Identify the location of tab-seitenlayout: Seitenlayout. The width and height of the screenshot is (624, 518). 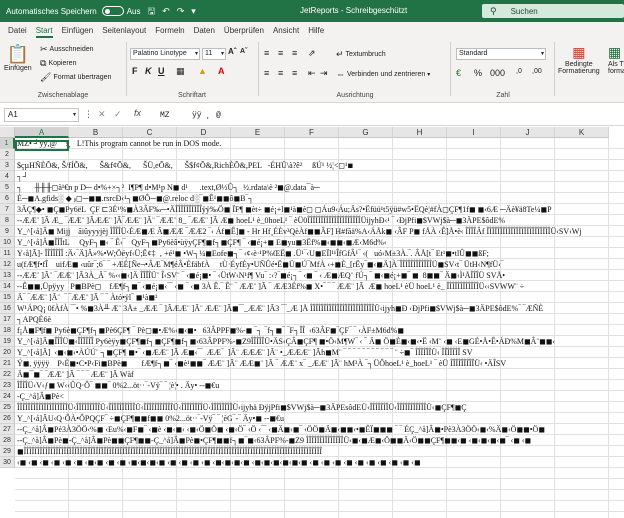
(124, 32).